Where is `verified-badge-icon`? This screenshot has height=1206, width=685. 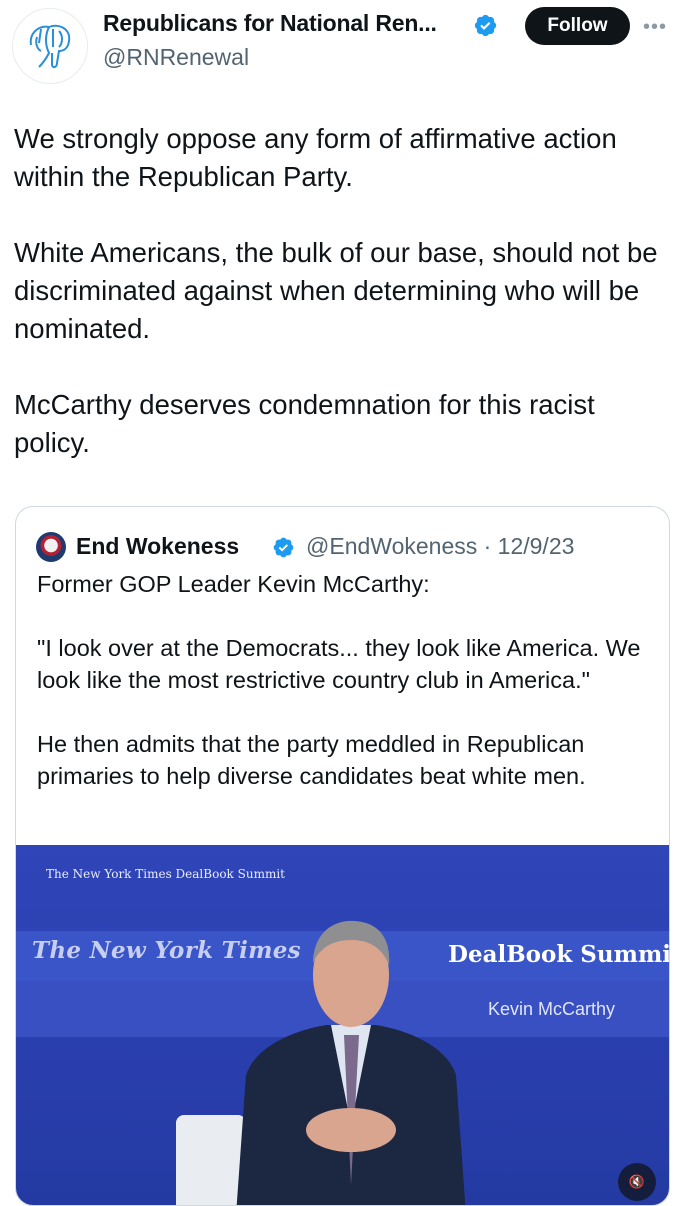
verified-badge-icon is located at coordinates (485, 25).